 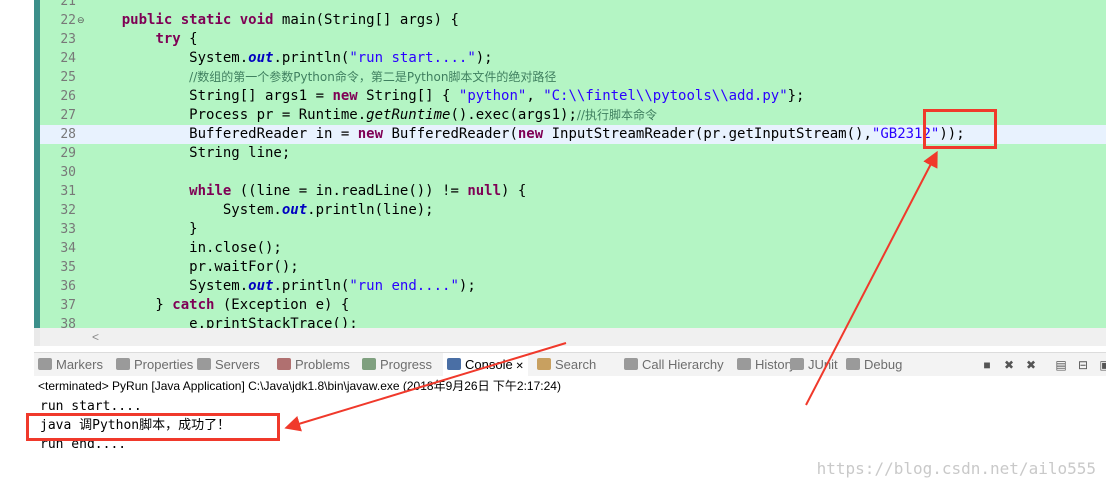 What do you see at coordinates (797, 364) in the screenshot?
I see `junit-icon` at bounding box center [797, 364].